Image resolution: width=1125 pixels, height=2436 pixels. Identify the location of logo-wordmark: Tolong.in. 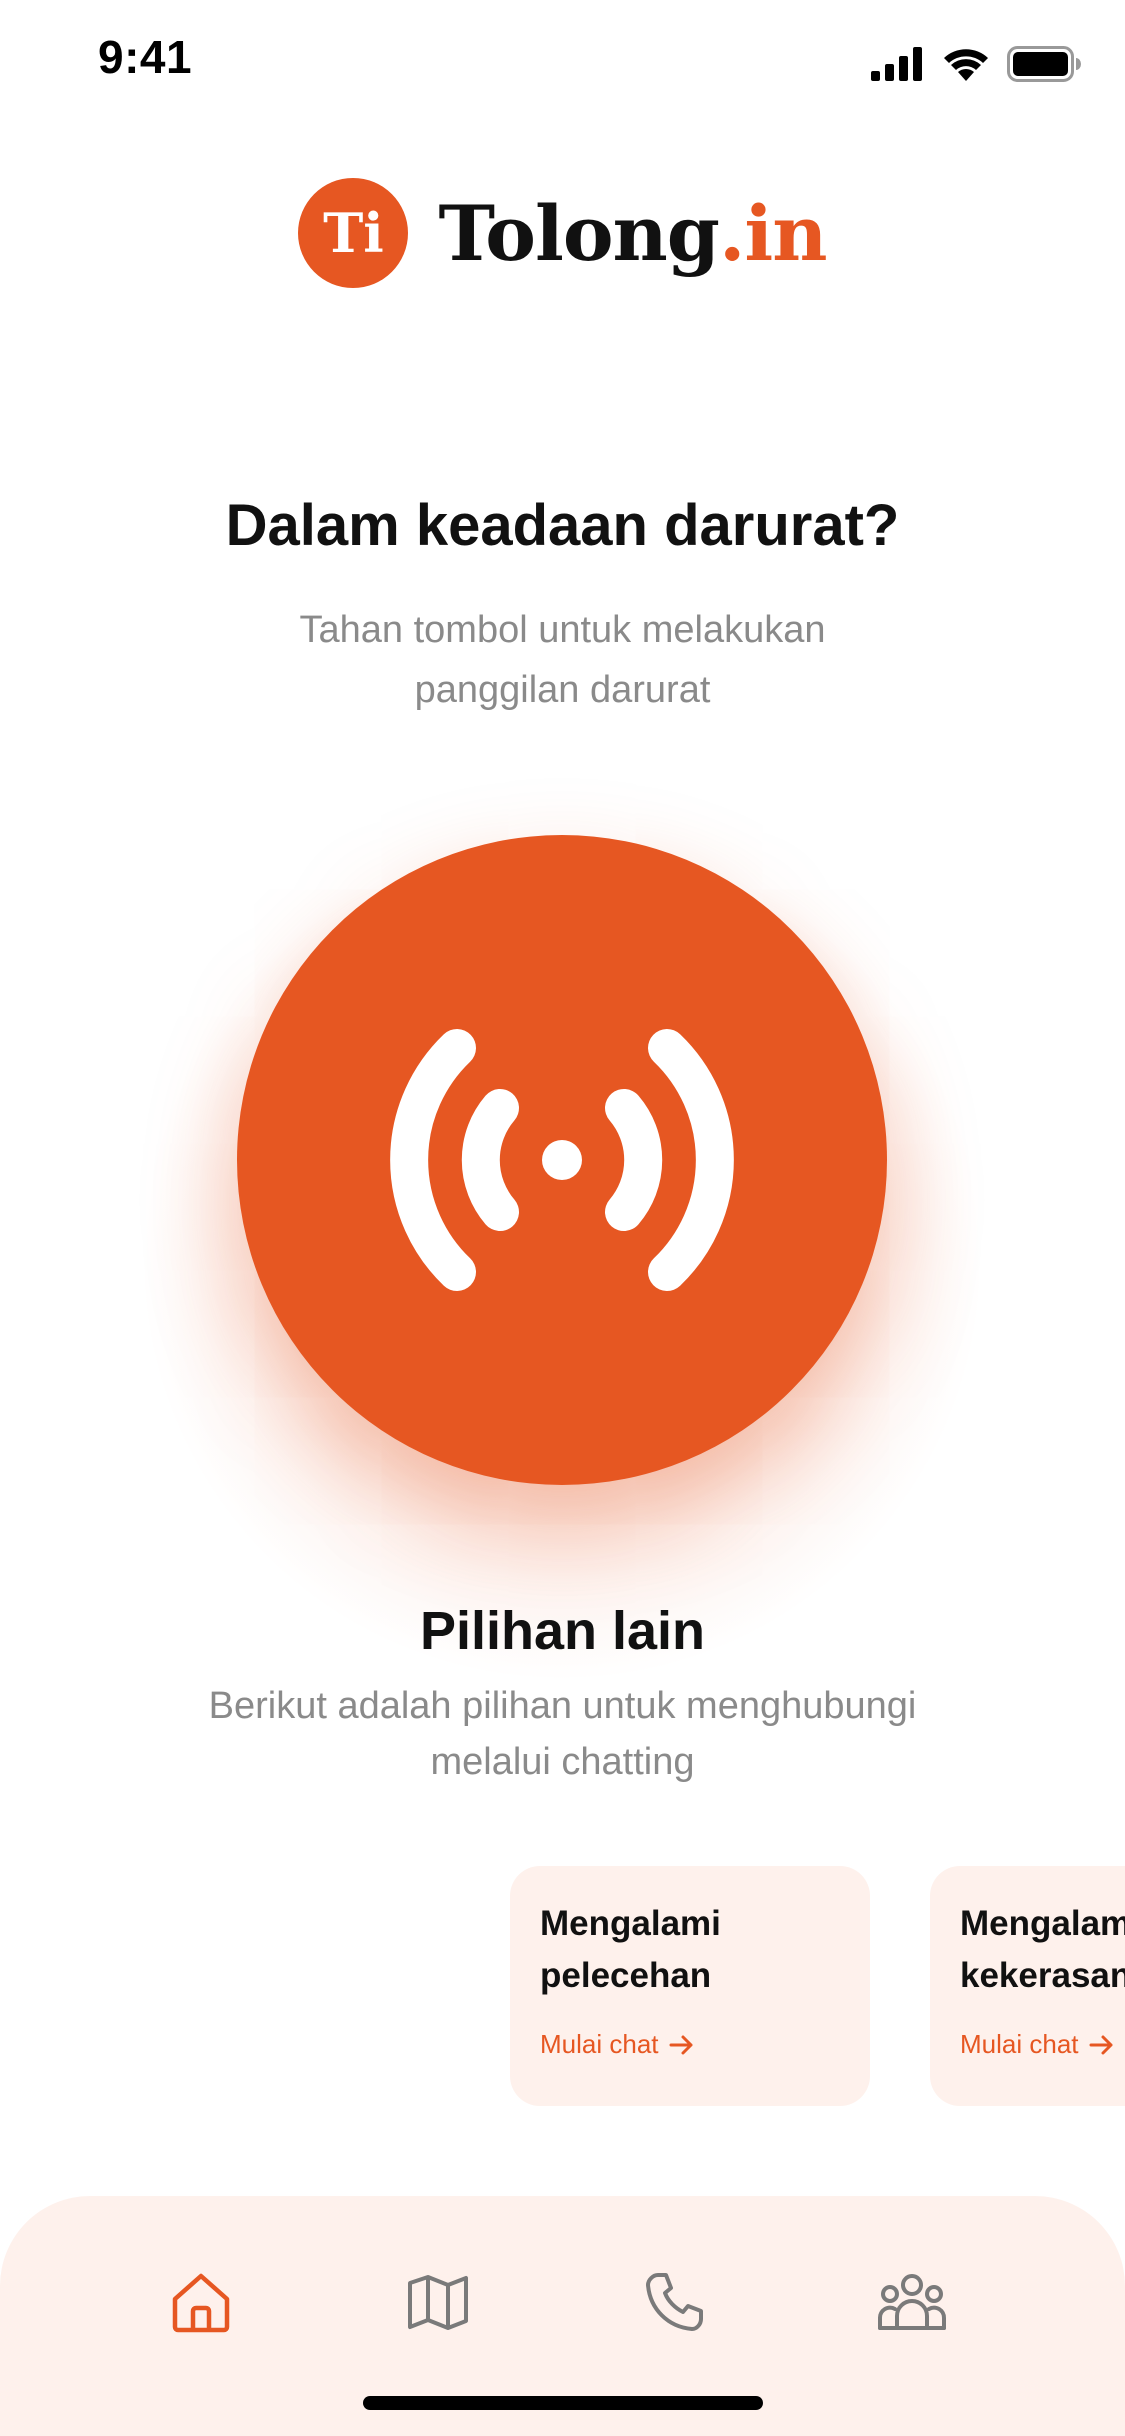
(633, 233).